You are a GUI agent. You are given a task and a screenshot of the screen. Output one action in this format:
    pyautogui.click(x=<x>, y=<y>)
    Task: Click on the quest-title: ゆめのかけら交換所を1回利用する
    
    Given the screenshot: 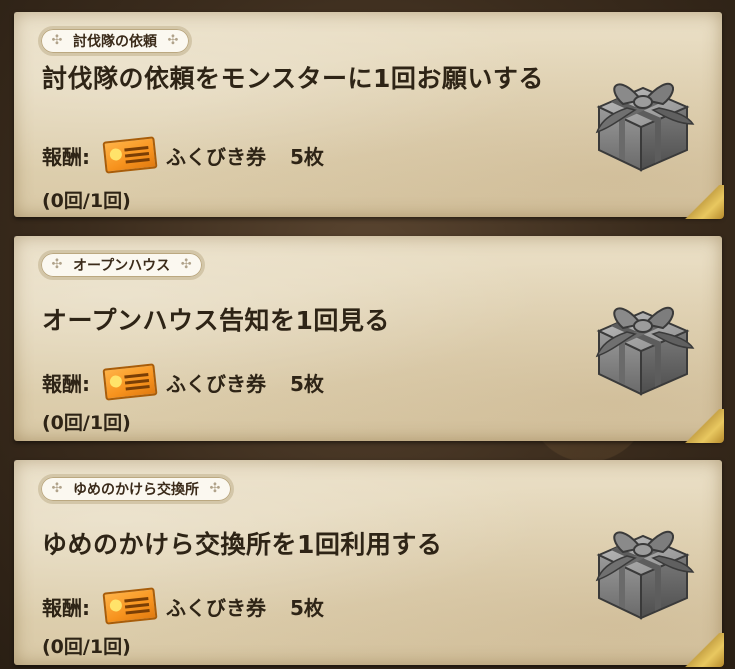 What is the action you would take?
    pyautogui.click(x=242, y=544)
    